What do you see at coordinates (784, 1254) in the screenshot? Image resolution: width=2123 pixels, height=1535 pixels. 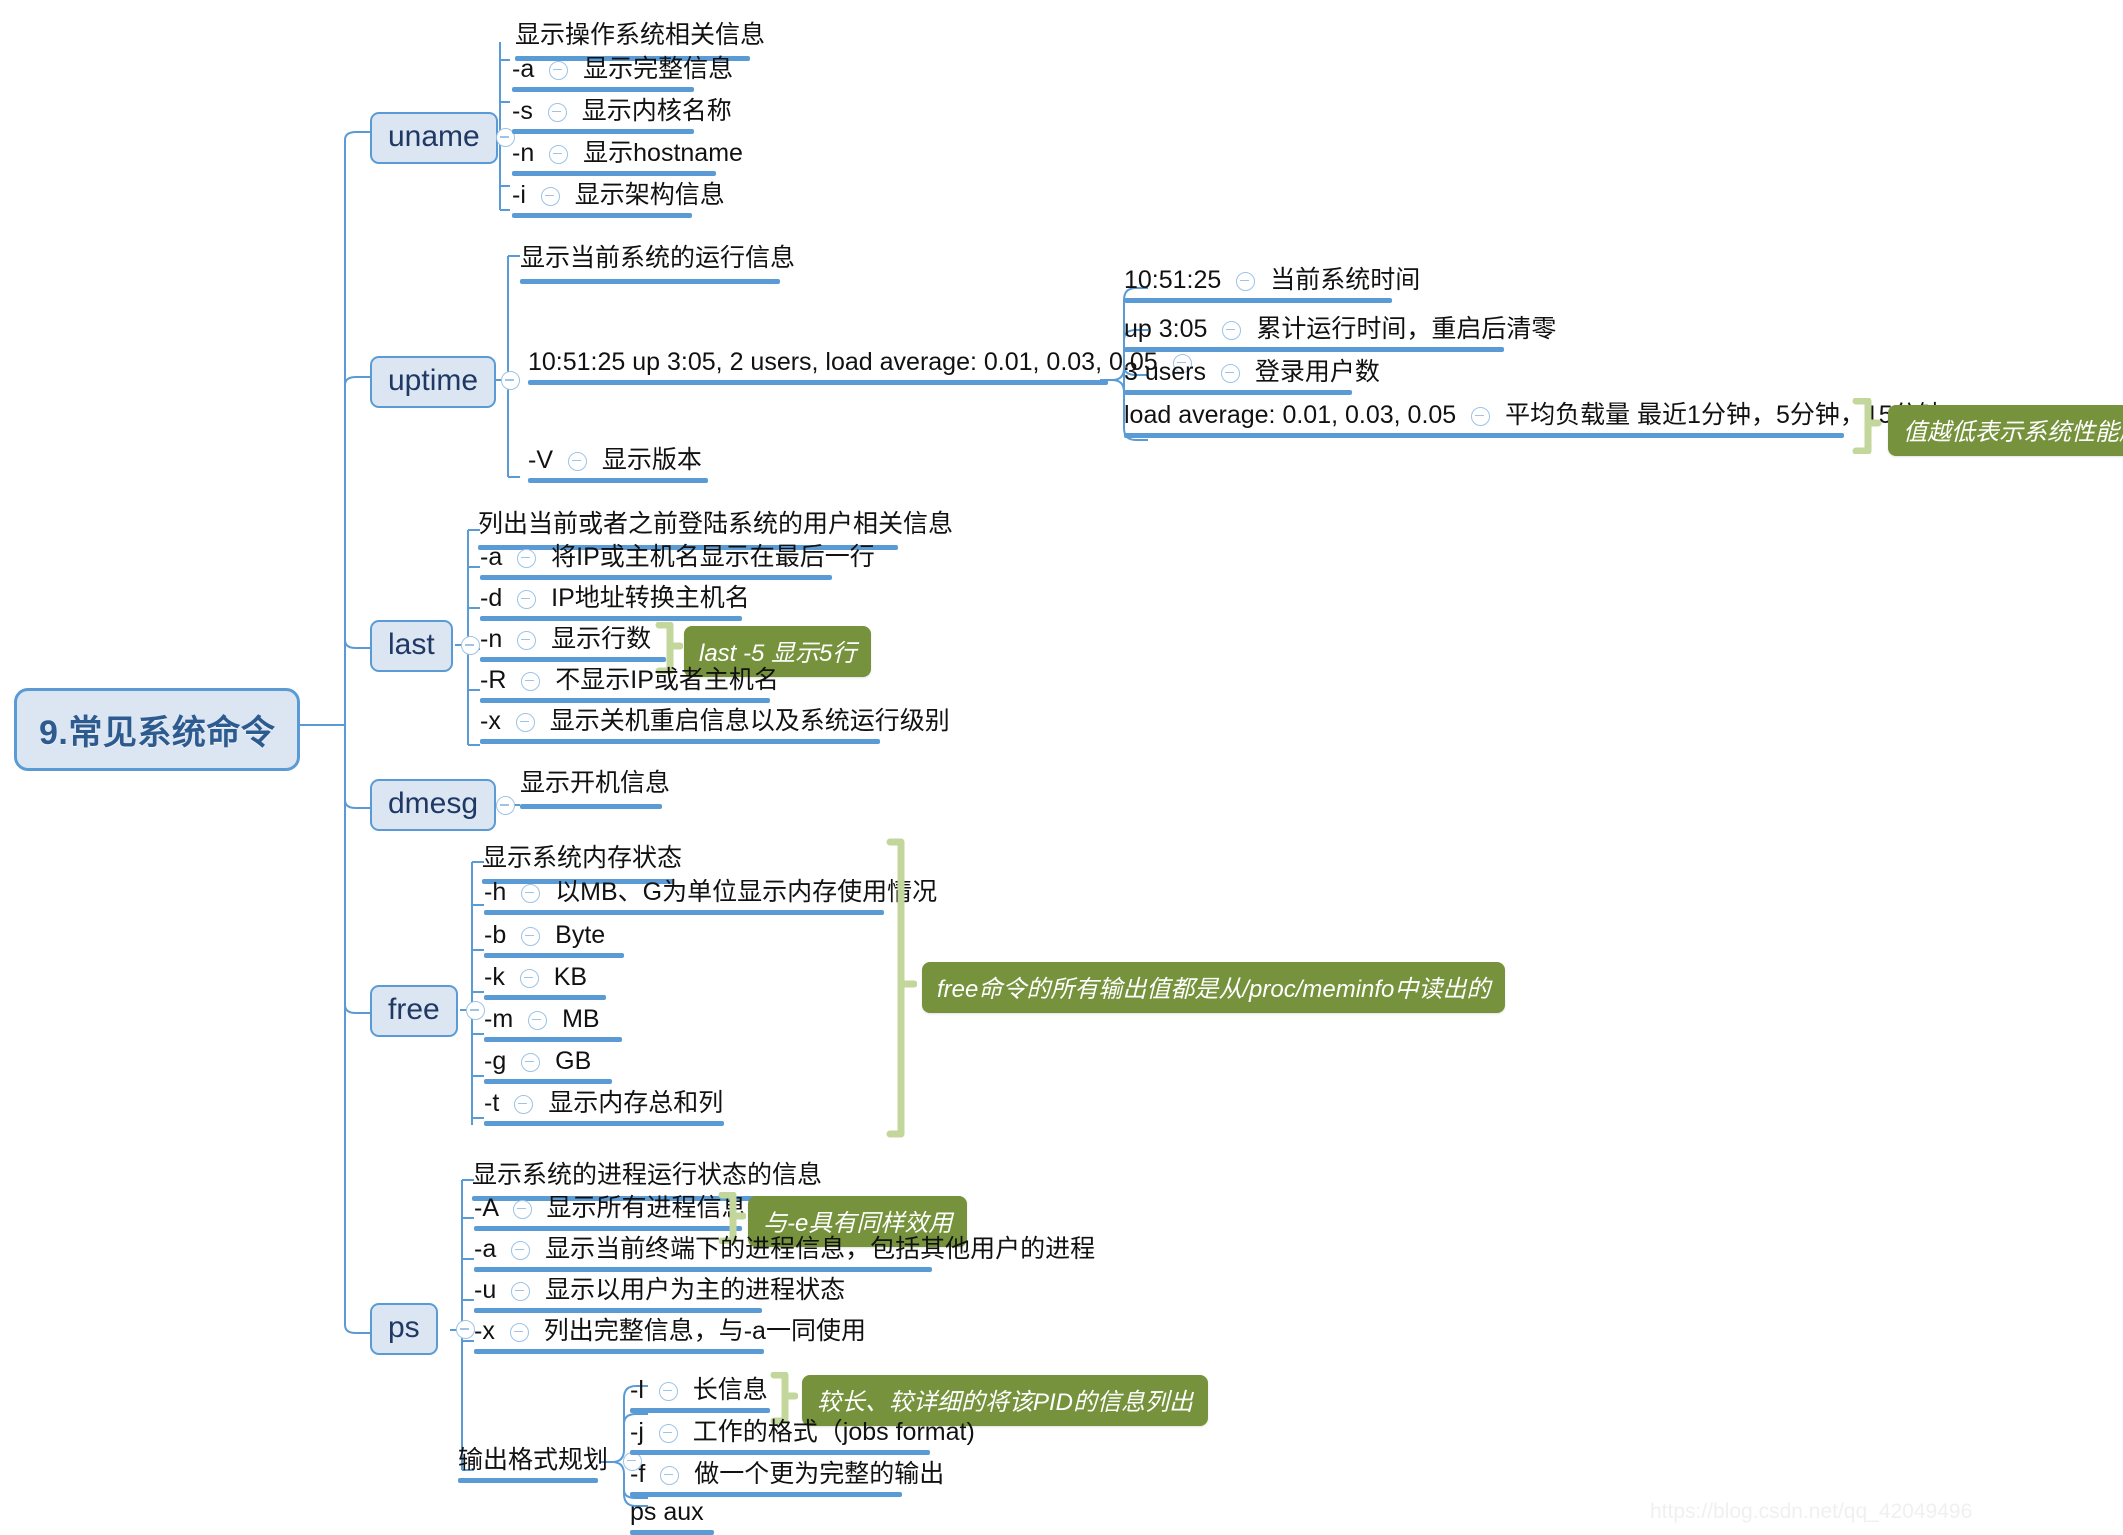 I see `leaf-ps-a: -a 显示当前终端下的进程信息，包括其他用户的进程` at bounding box center [784, 1254].